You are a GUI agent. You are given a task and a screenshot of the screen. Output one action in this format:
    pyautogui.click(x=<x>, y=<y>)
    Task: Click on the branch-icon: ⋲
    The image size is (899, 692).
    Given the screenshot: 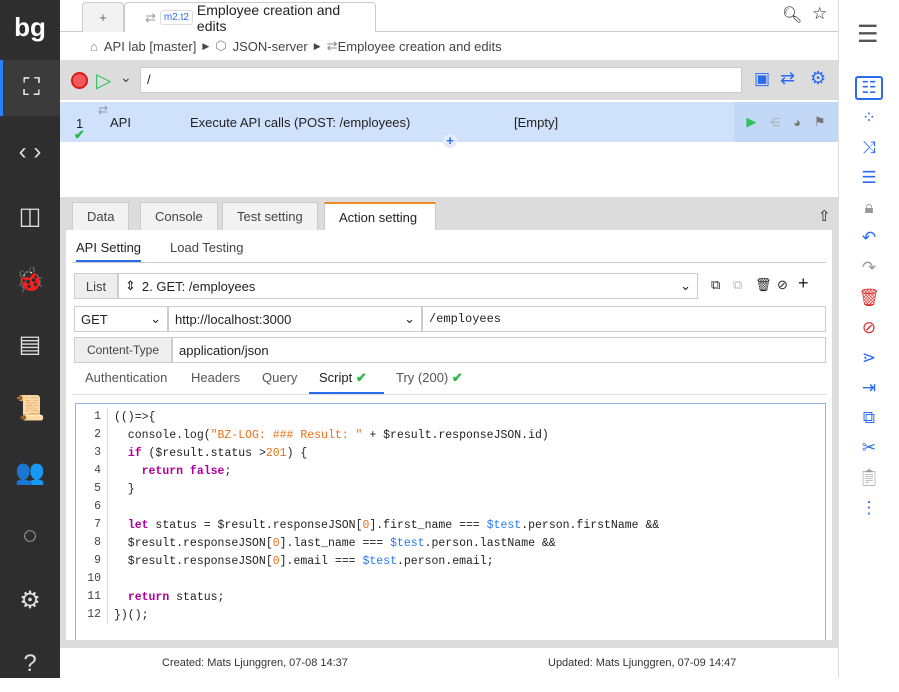 What is the action you would take?
    pyautogui.click(x=774, y=122)
    